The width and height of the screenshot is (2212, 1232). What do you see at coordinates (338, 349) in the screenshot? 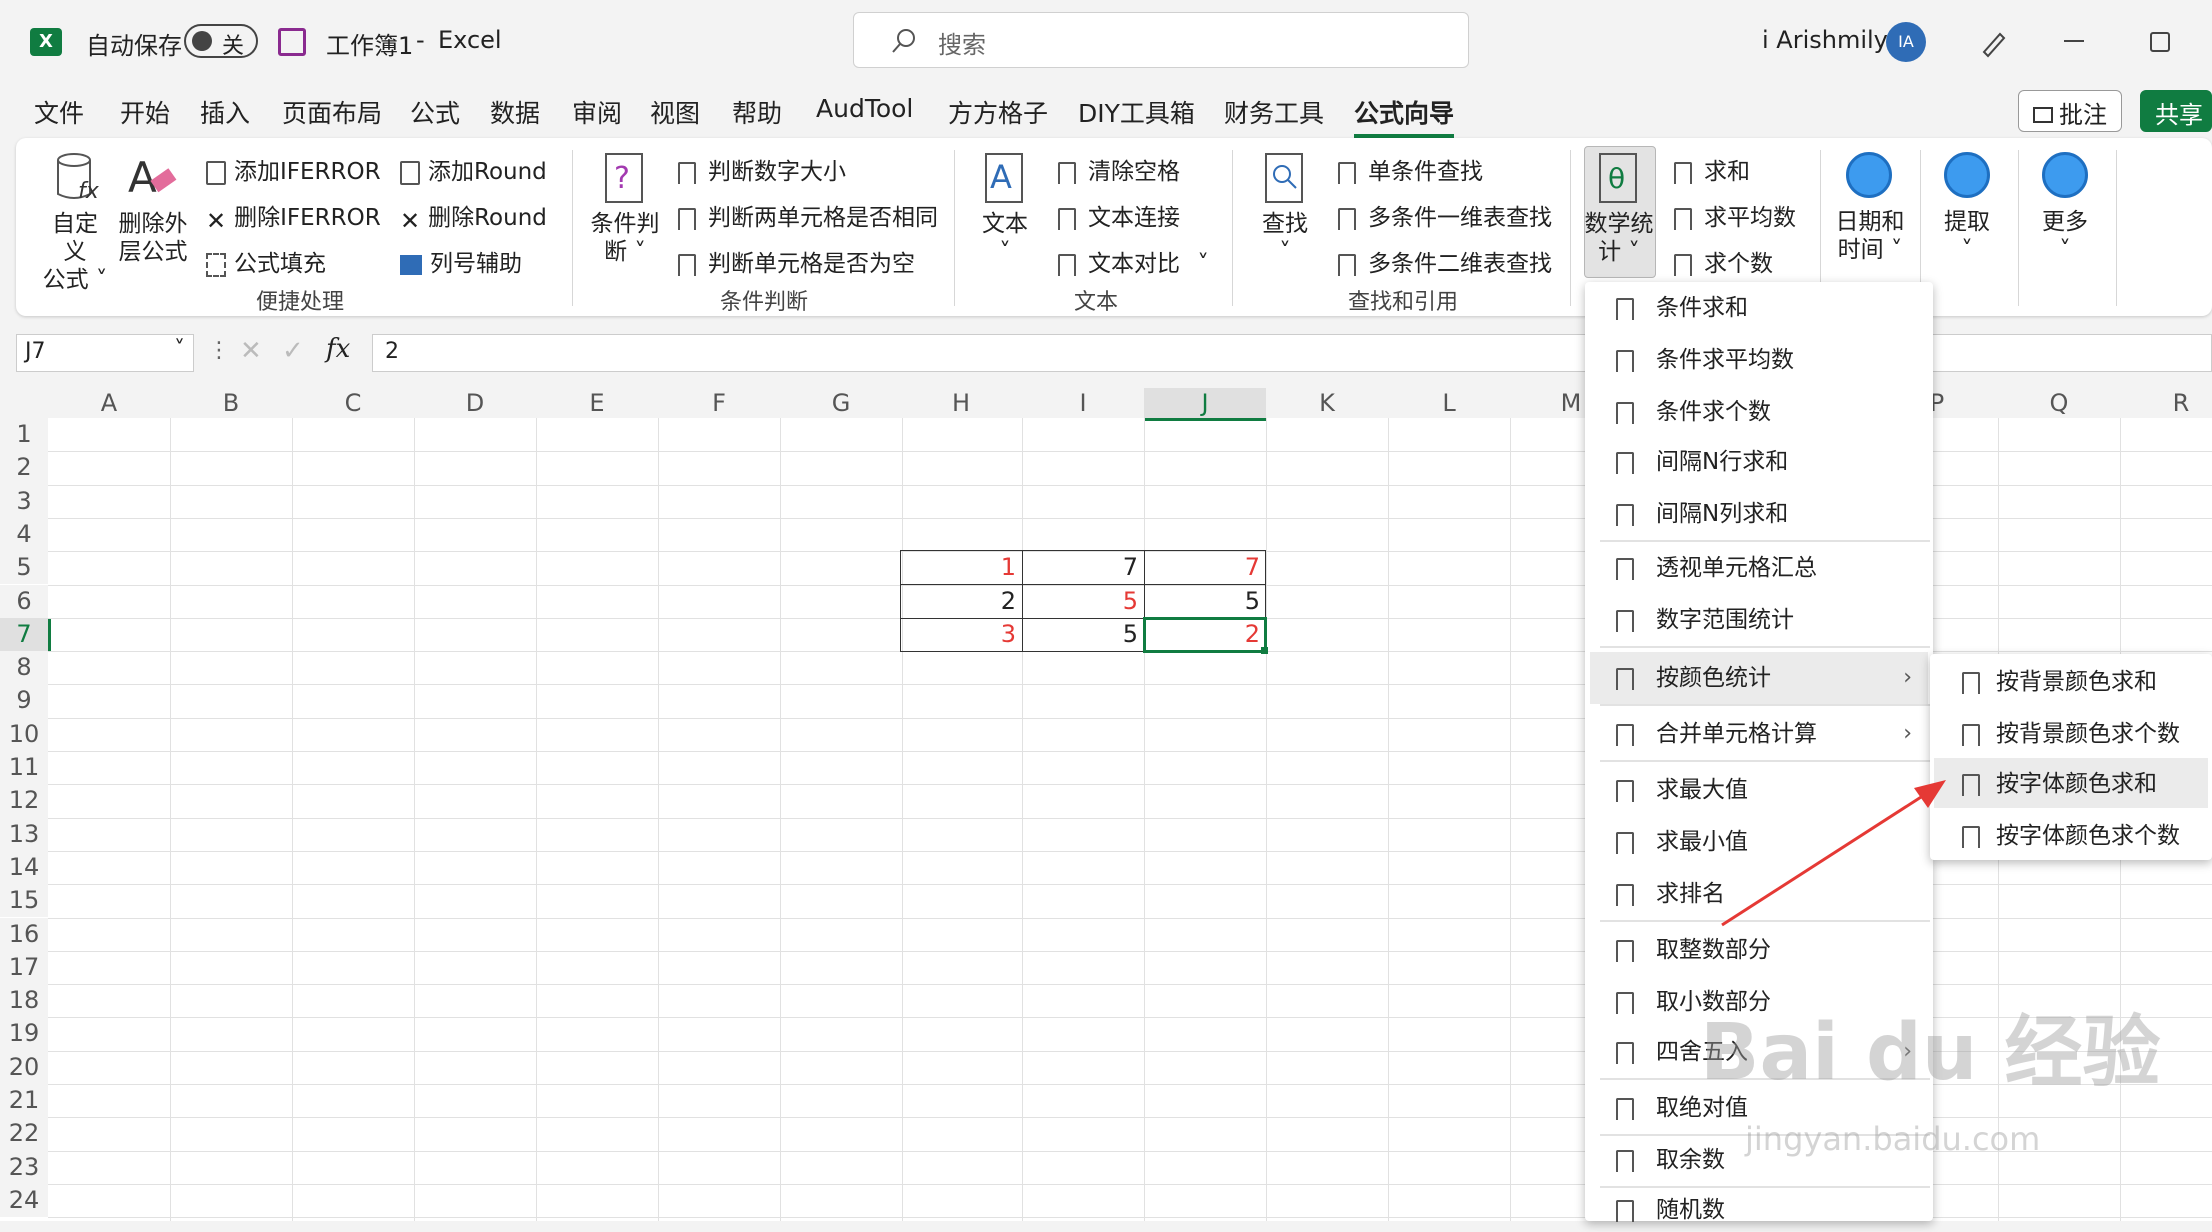
I see `fx-icon: fx` at bounding box center [338, 349].